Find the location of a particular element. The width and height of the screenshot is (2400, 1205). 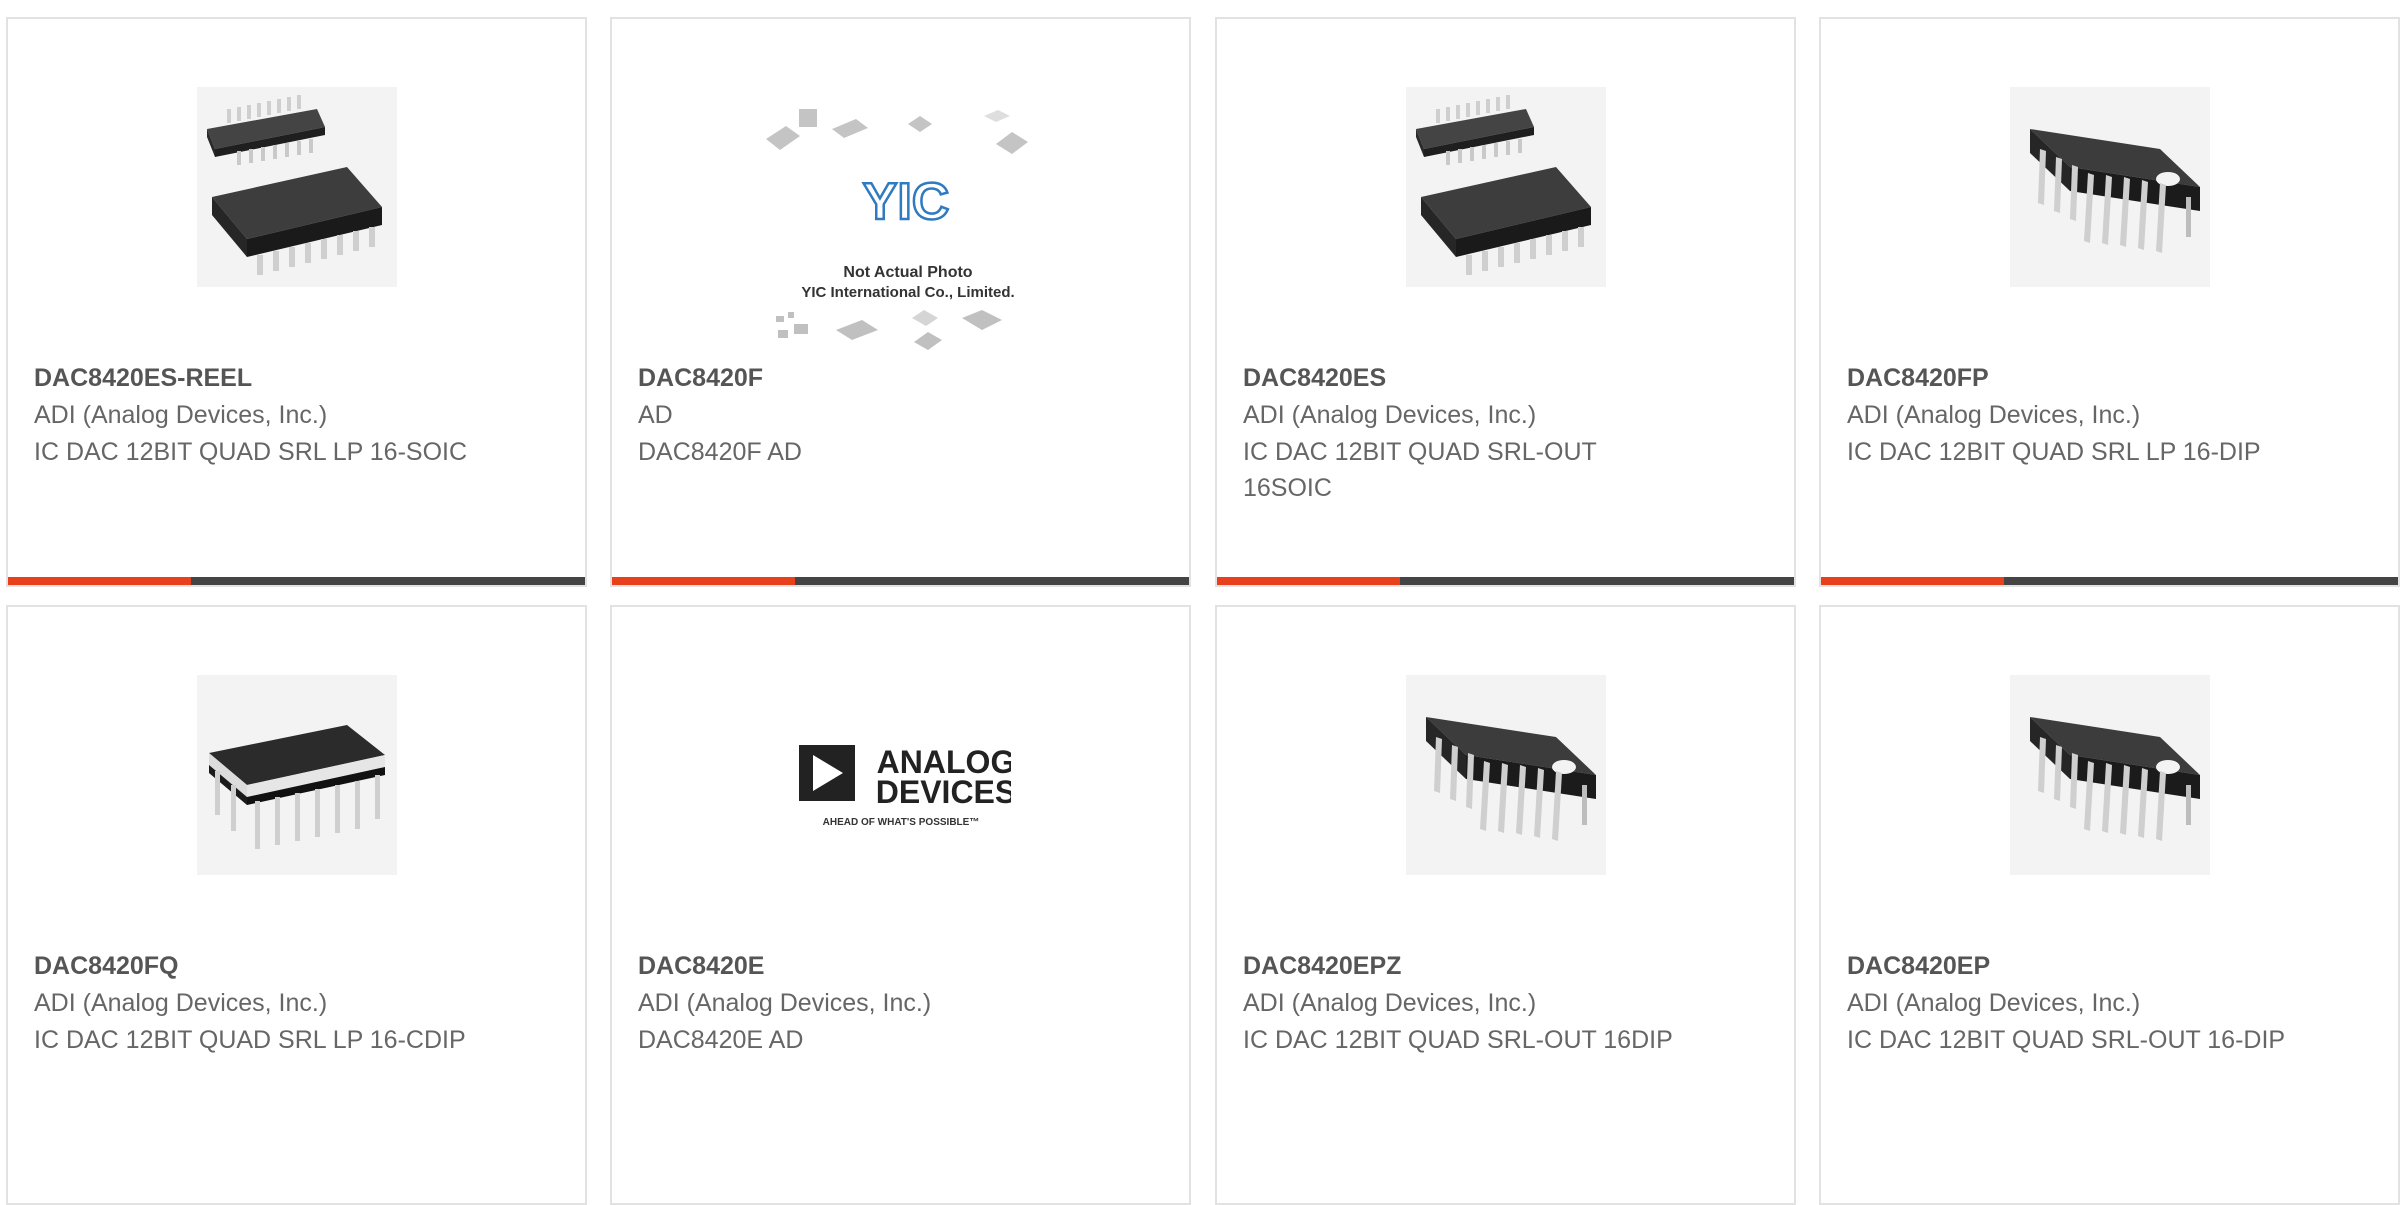

description: IC DAC 12BIT QUAD SRL LP 16-SOIC is located at coordinates (251, 452).